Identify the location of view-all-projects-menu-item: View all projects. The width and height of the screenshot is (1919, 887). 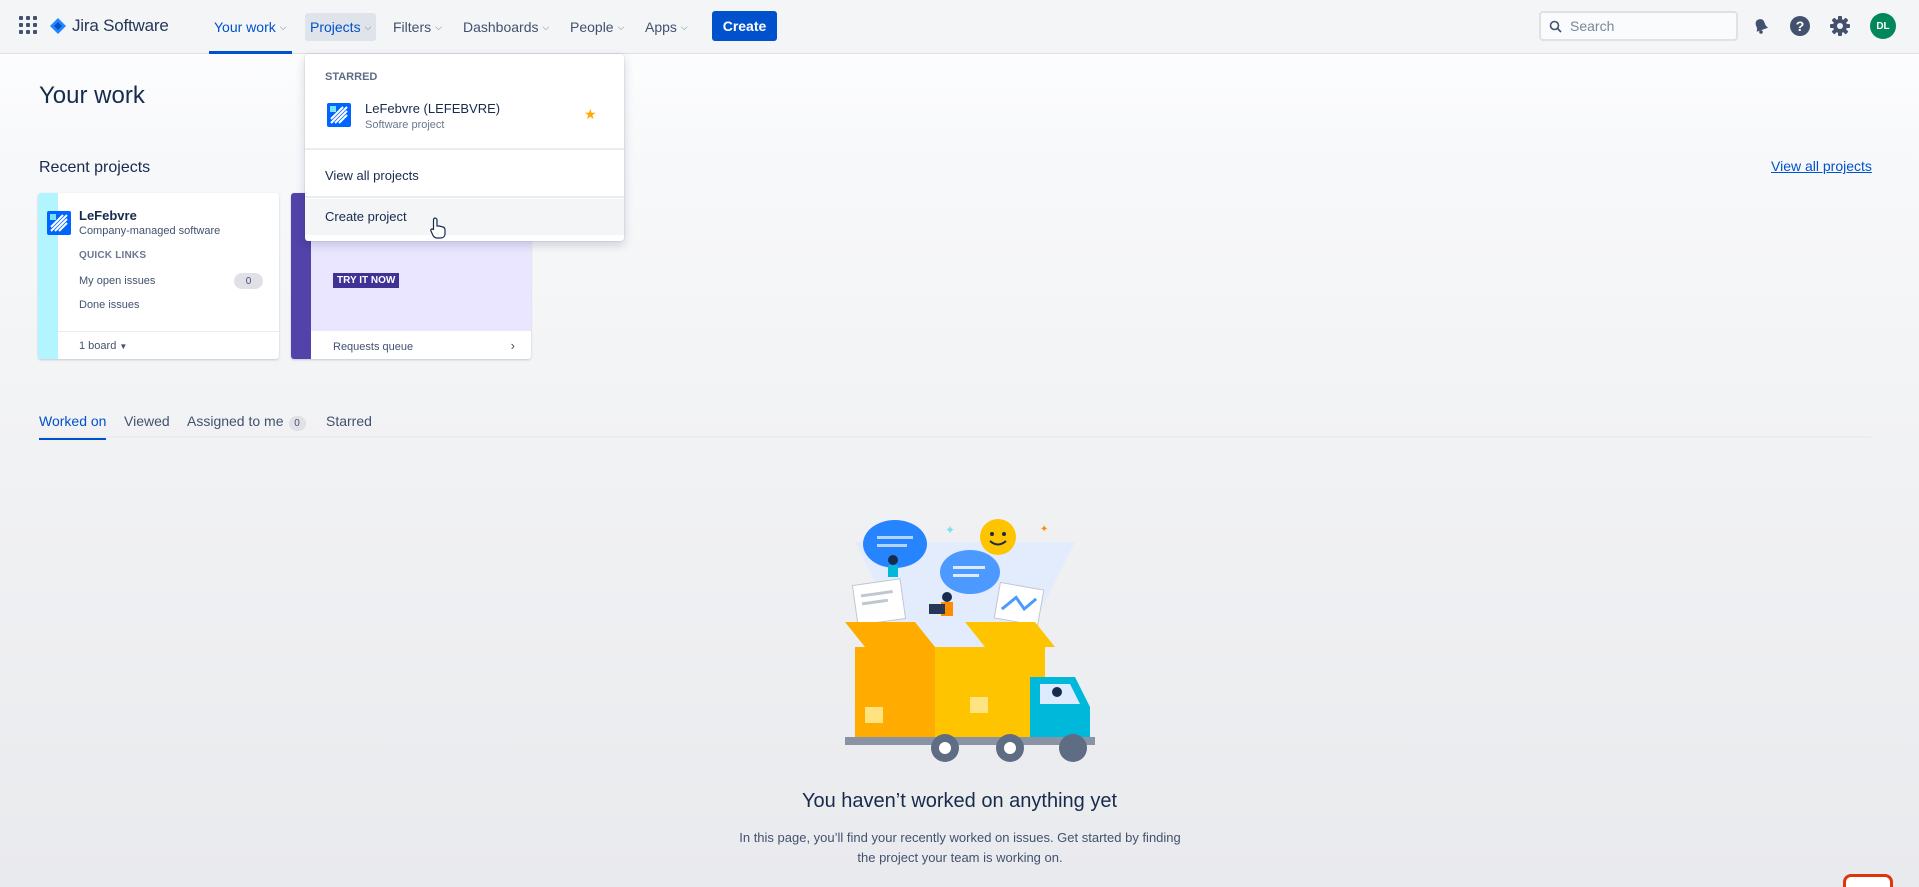
(464, 176).